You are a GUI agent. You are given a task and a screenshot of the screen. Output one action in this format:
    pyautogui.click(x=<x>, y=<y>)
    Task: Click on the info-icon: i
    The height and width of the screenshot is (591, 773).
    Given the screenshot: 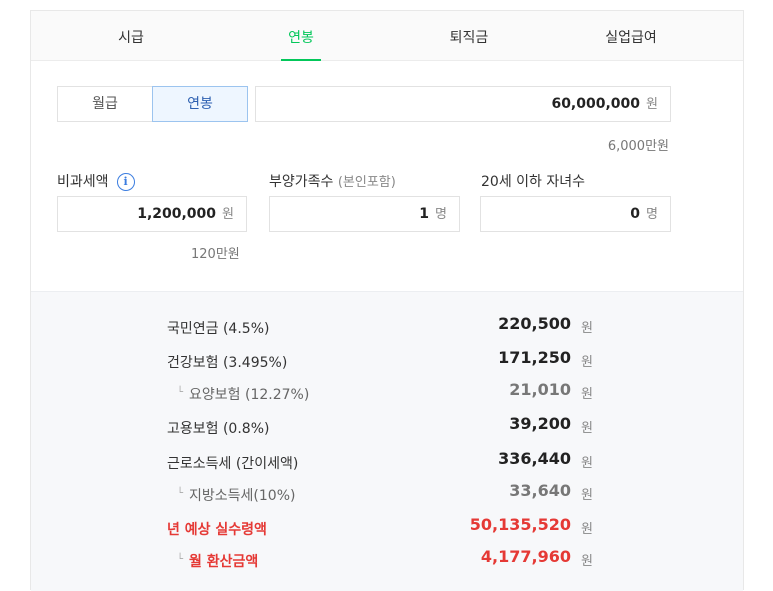 What is the action you would take?
    pyautogui.click(x=125, y=182)
    